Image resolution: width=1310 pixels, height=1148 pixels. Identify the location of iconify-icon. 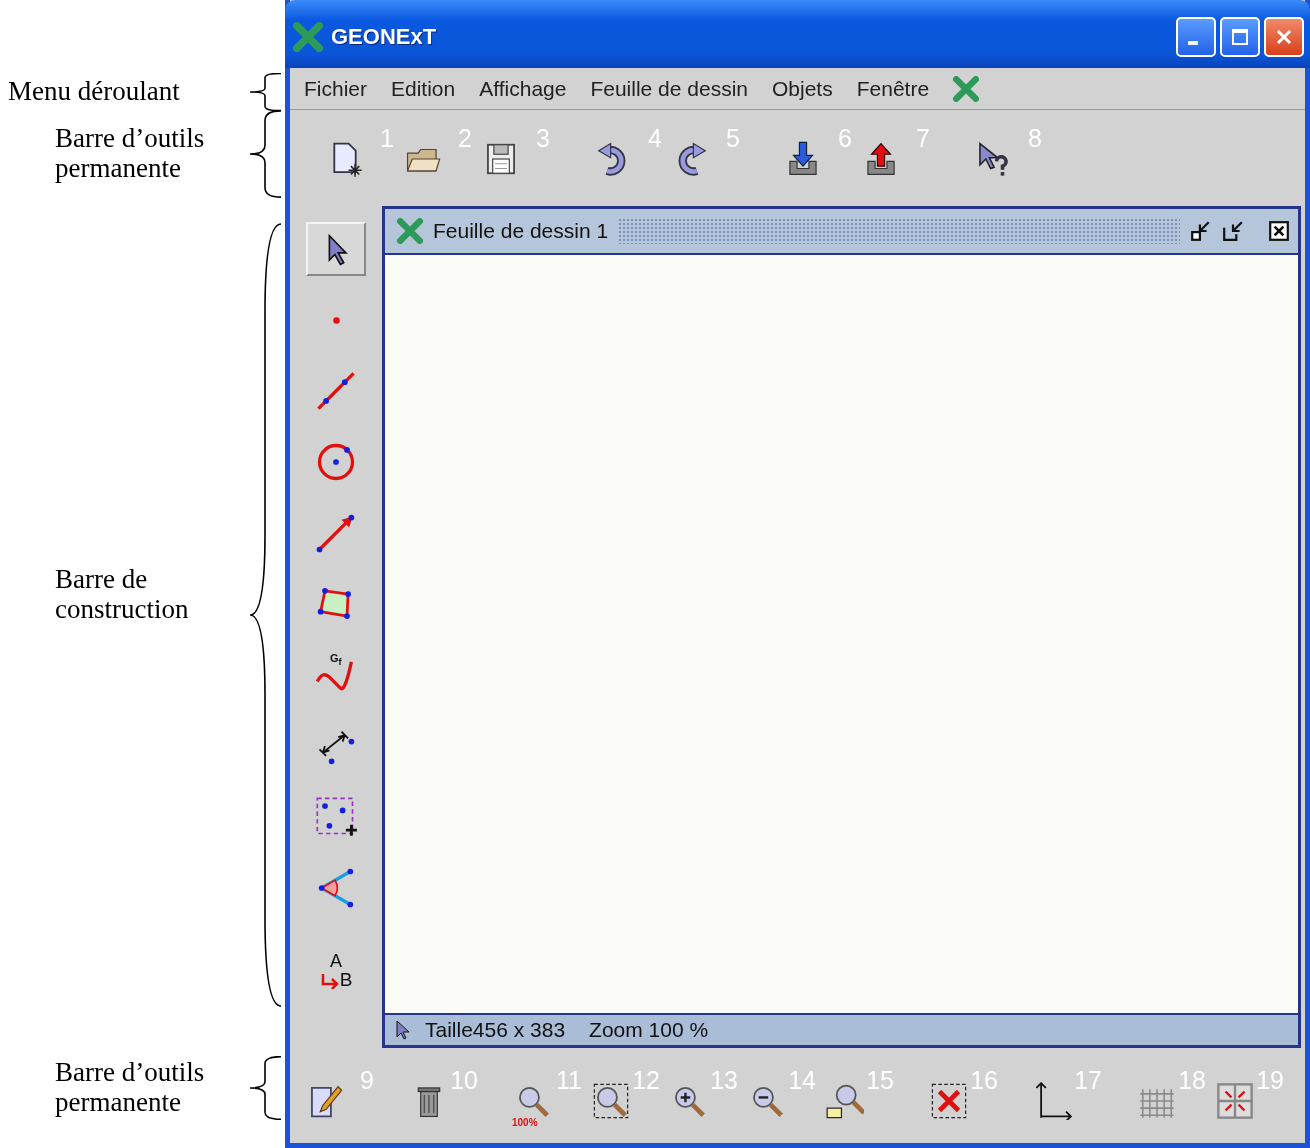
(1201, 231).